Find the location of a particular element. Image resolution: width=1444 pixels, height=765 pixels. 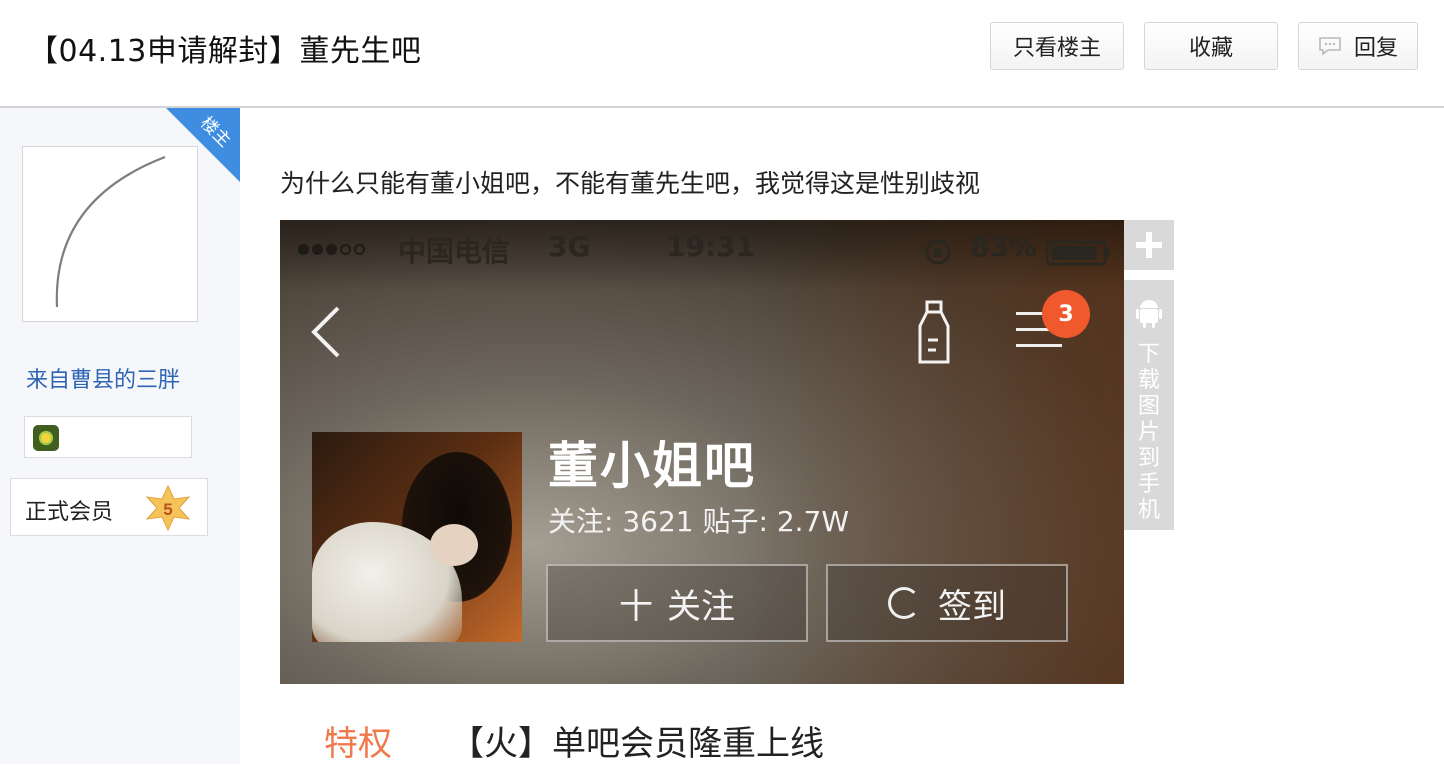

author-username: 来自曹县的三胖 is located at coordinates (103, 378).